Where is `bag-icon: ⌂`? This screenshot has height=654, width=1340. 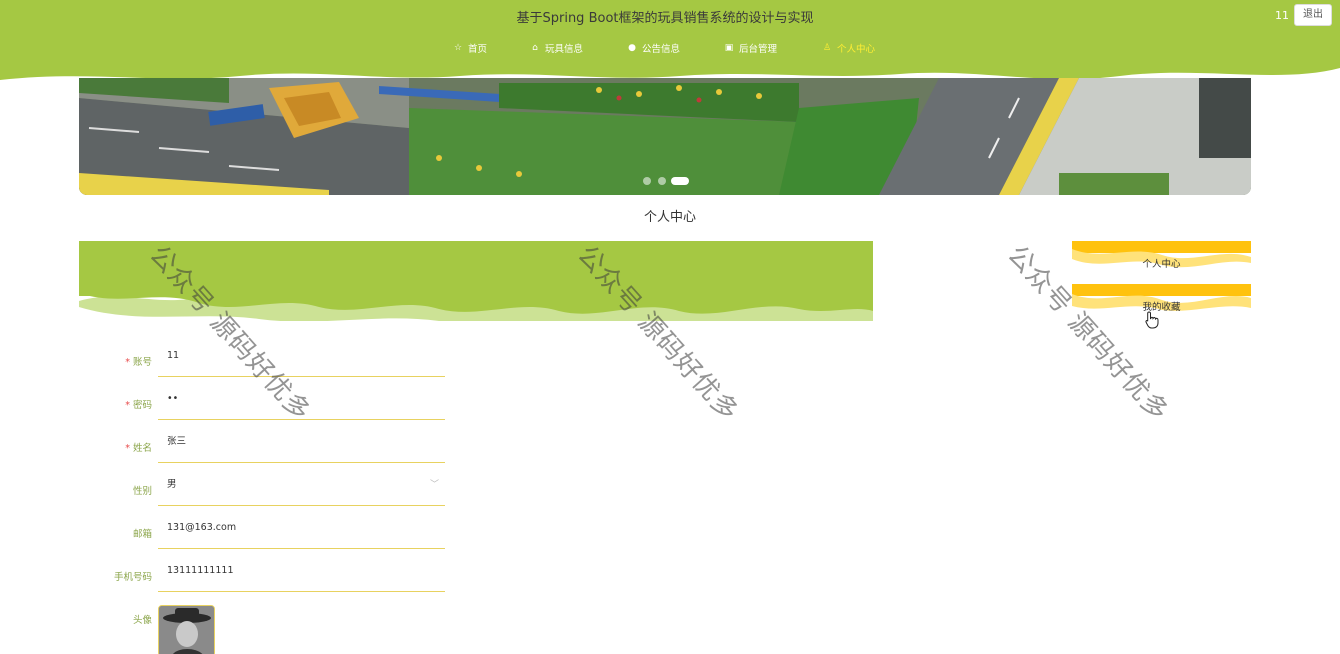 bag-icon: ⌂ is located at coordinates (535, 48).